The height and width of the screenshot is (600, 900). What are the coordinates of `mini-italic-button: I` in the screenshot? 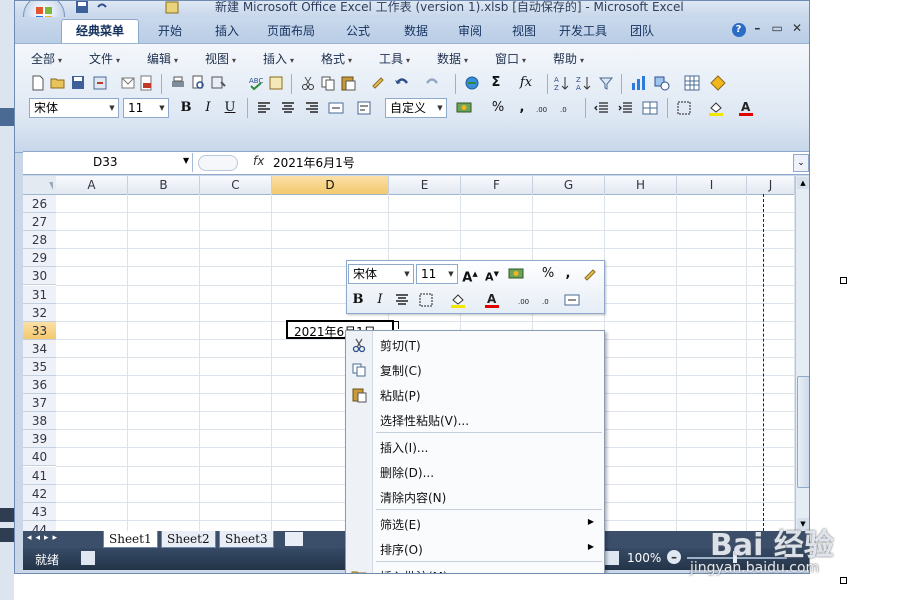 It's located at (380, 300).